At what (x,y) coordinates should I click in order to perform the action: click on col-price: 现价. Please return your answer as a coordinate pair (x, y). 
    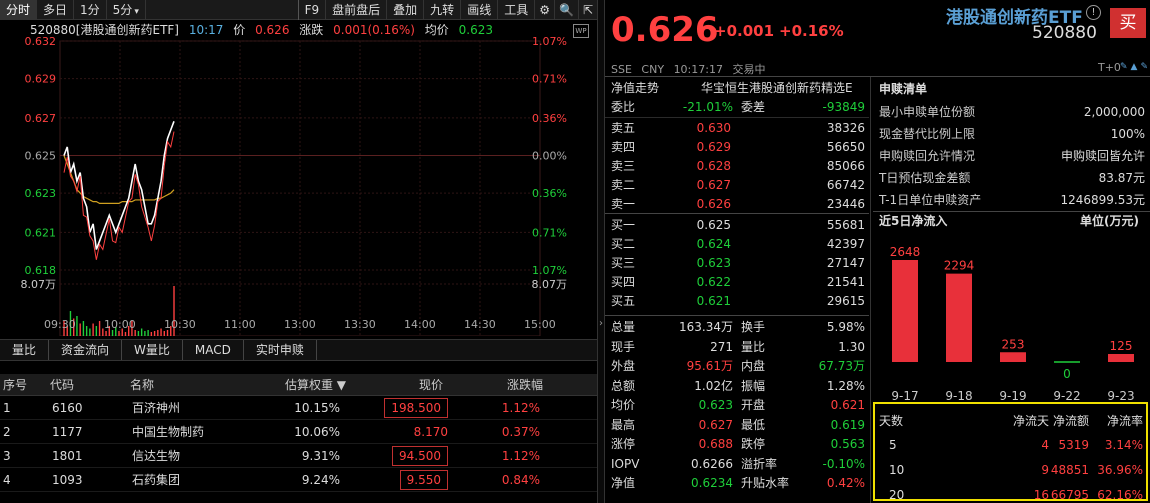
    Looking at the image, I should click on (411, 385).